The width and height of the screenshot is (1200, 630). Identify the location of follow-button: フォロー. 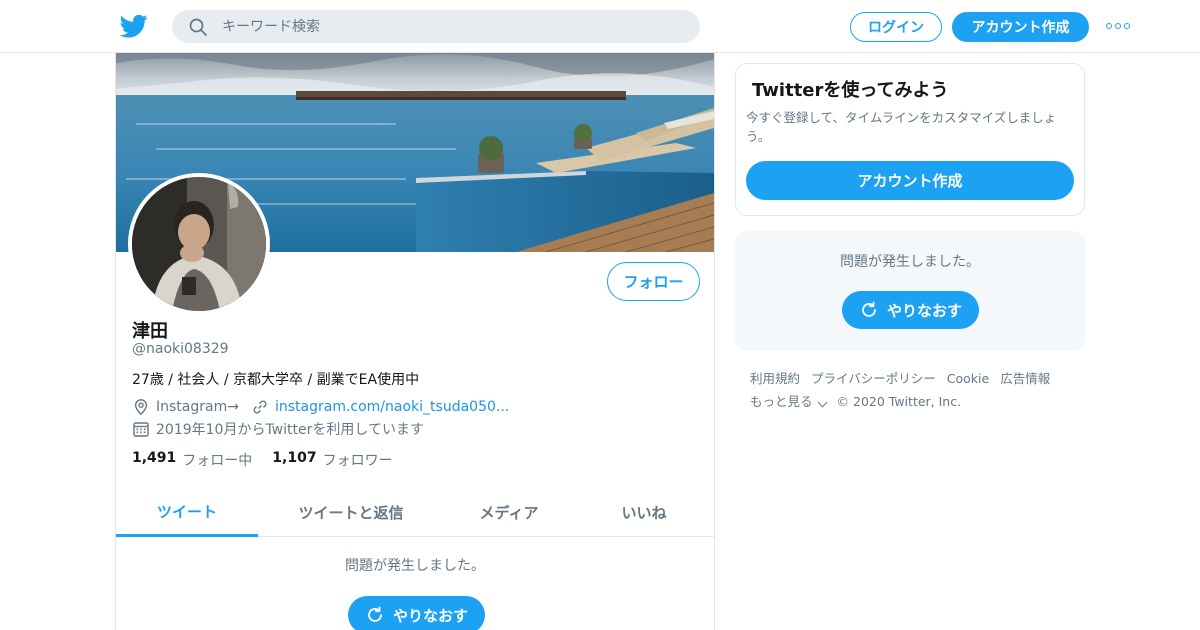
(653, 281).